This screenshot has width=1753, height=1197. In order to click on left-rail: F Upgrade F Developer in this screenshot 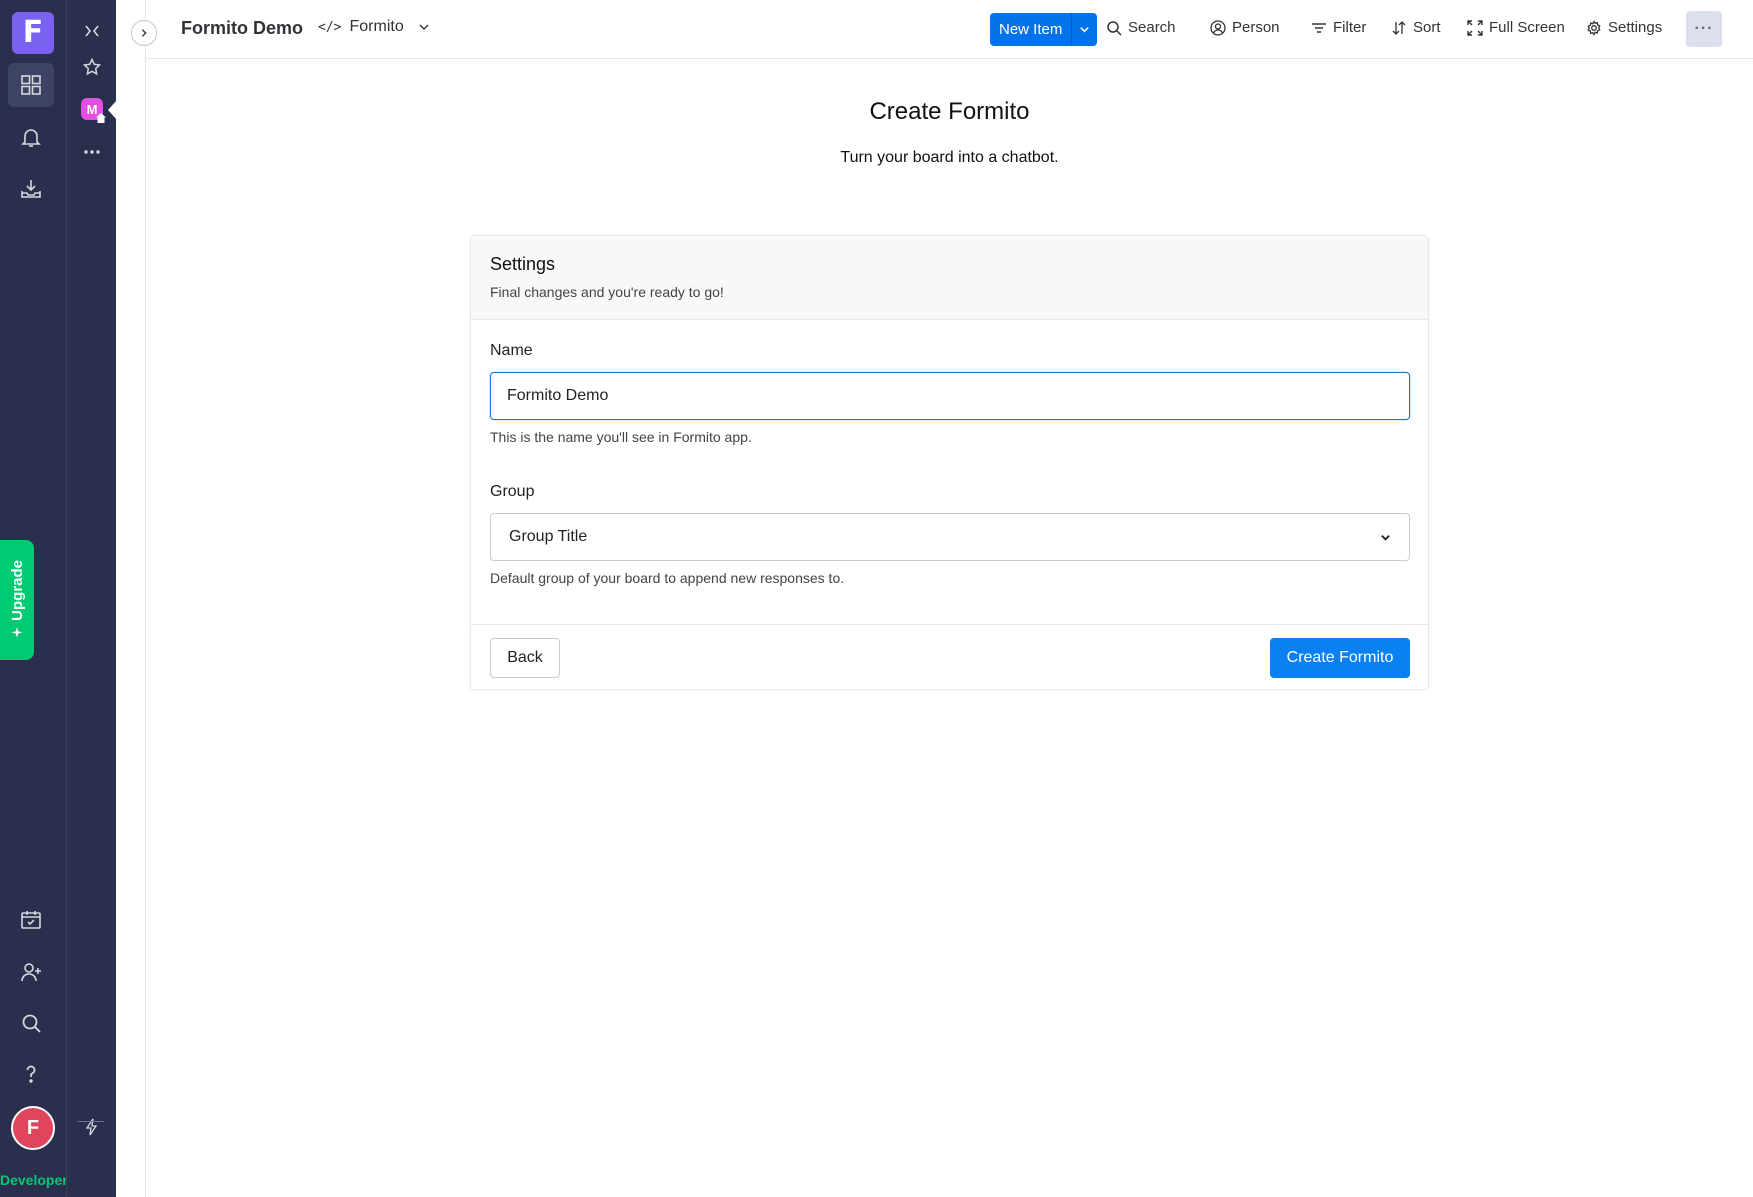, I will do `click(34, 598)`.